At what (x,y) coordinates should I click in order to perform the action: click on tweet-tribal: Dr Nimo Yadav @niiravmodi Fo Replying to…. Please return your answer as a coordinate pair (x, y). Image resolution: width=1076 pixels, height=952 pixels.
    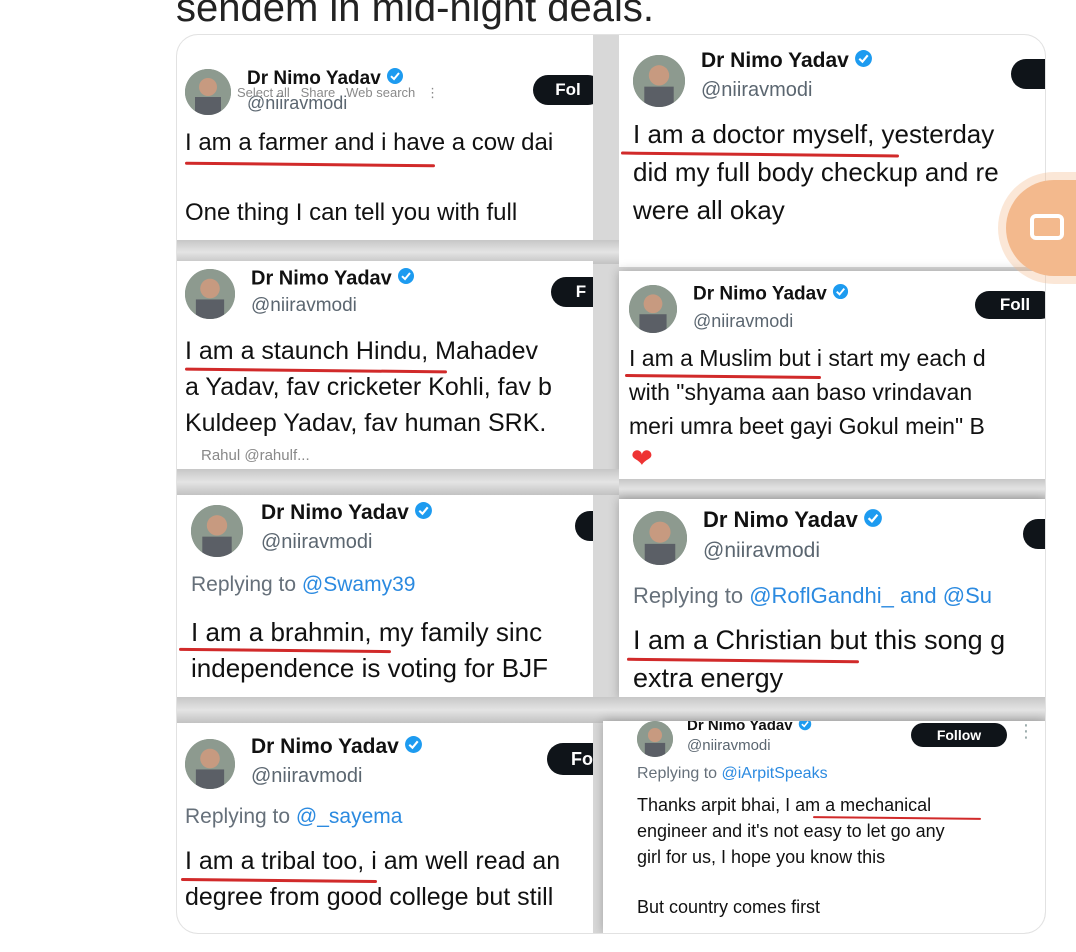
    Looking at the image, I should click on (385, 828).